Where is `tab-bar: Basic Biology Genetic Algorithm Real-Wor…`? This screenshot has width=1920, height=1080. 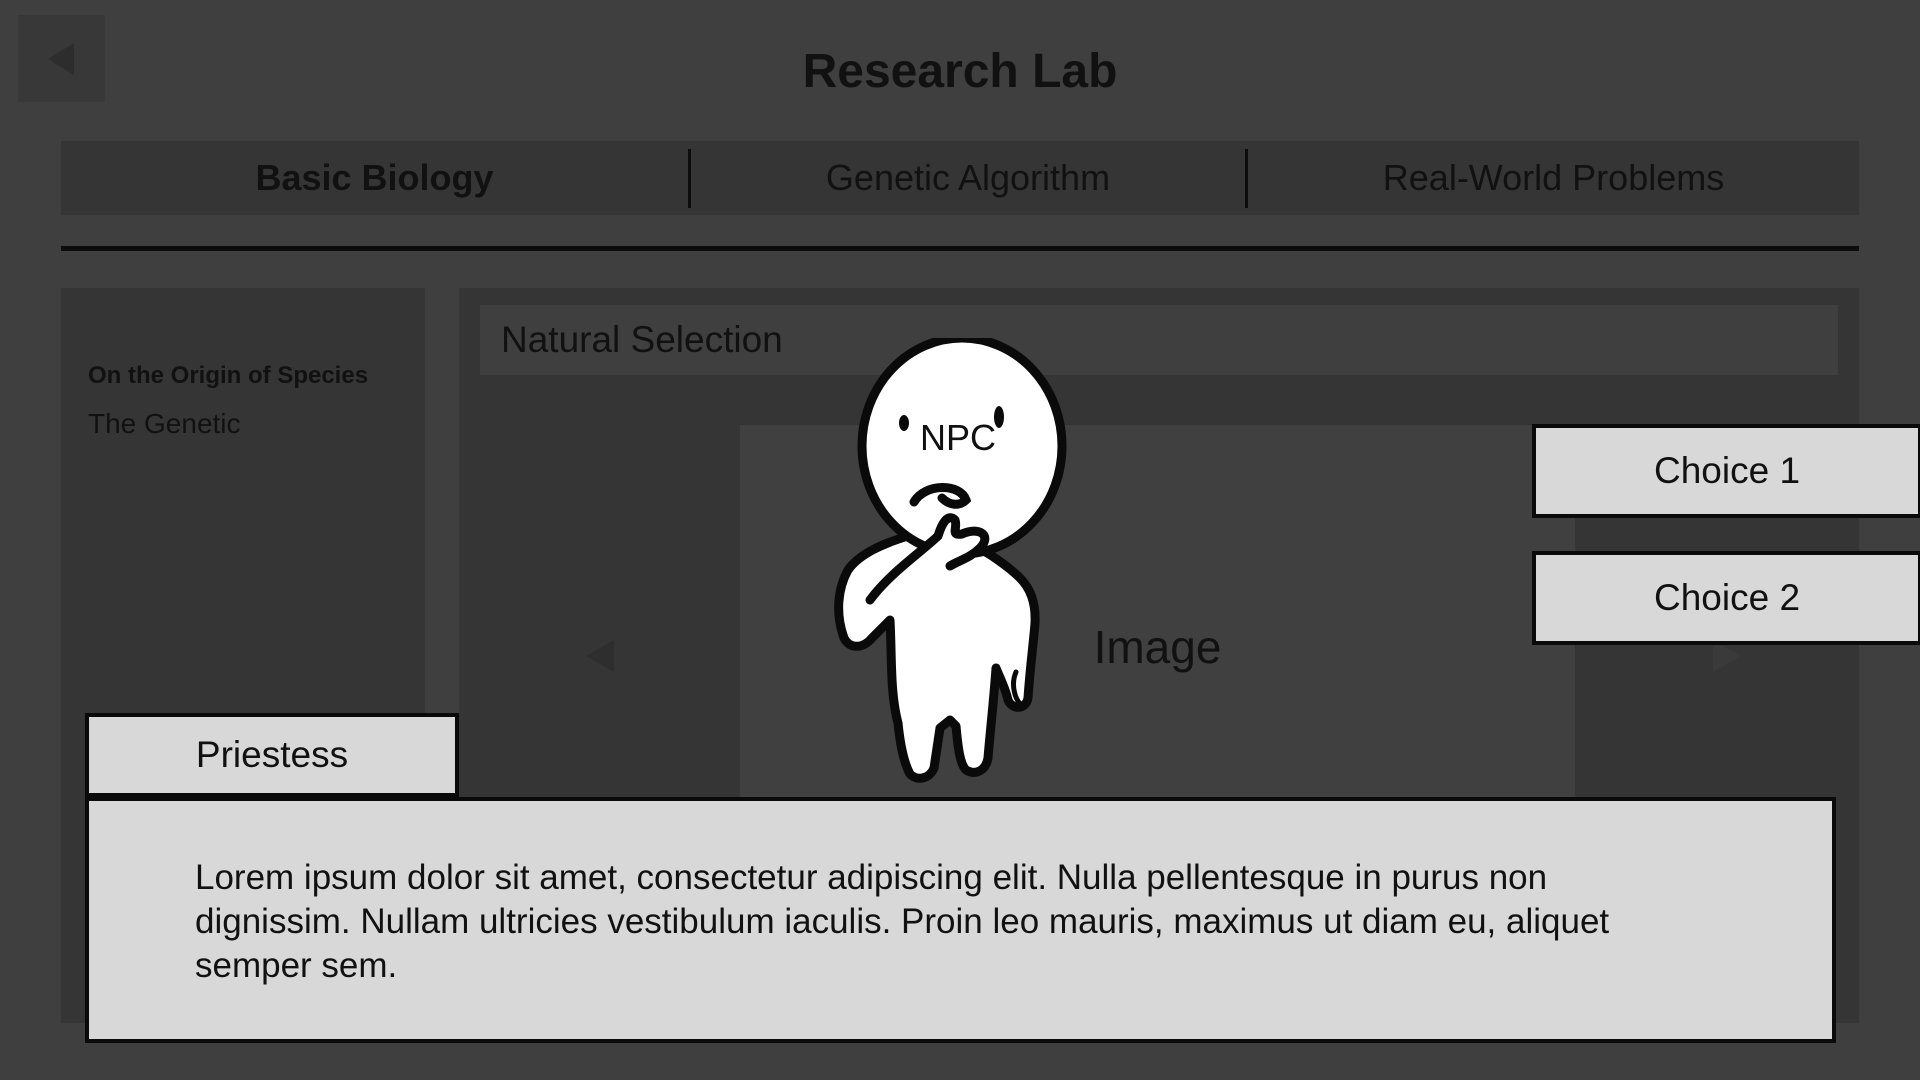 tab-bar: Basic Biology Genetic Algorithm Real-Wor… is located at coordinates (960, 178).